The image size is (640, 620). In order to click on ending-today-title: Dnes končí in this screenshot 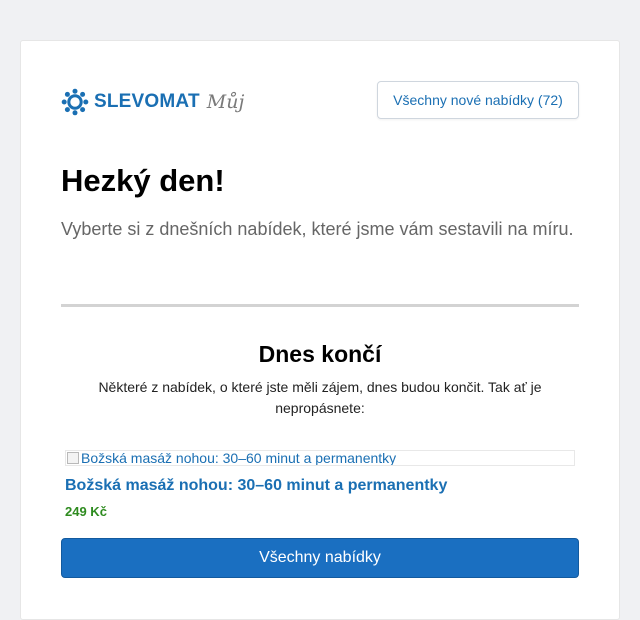, I will do `click(320, 354)`.